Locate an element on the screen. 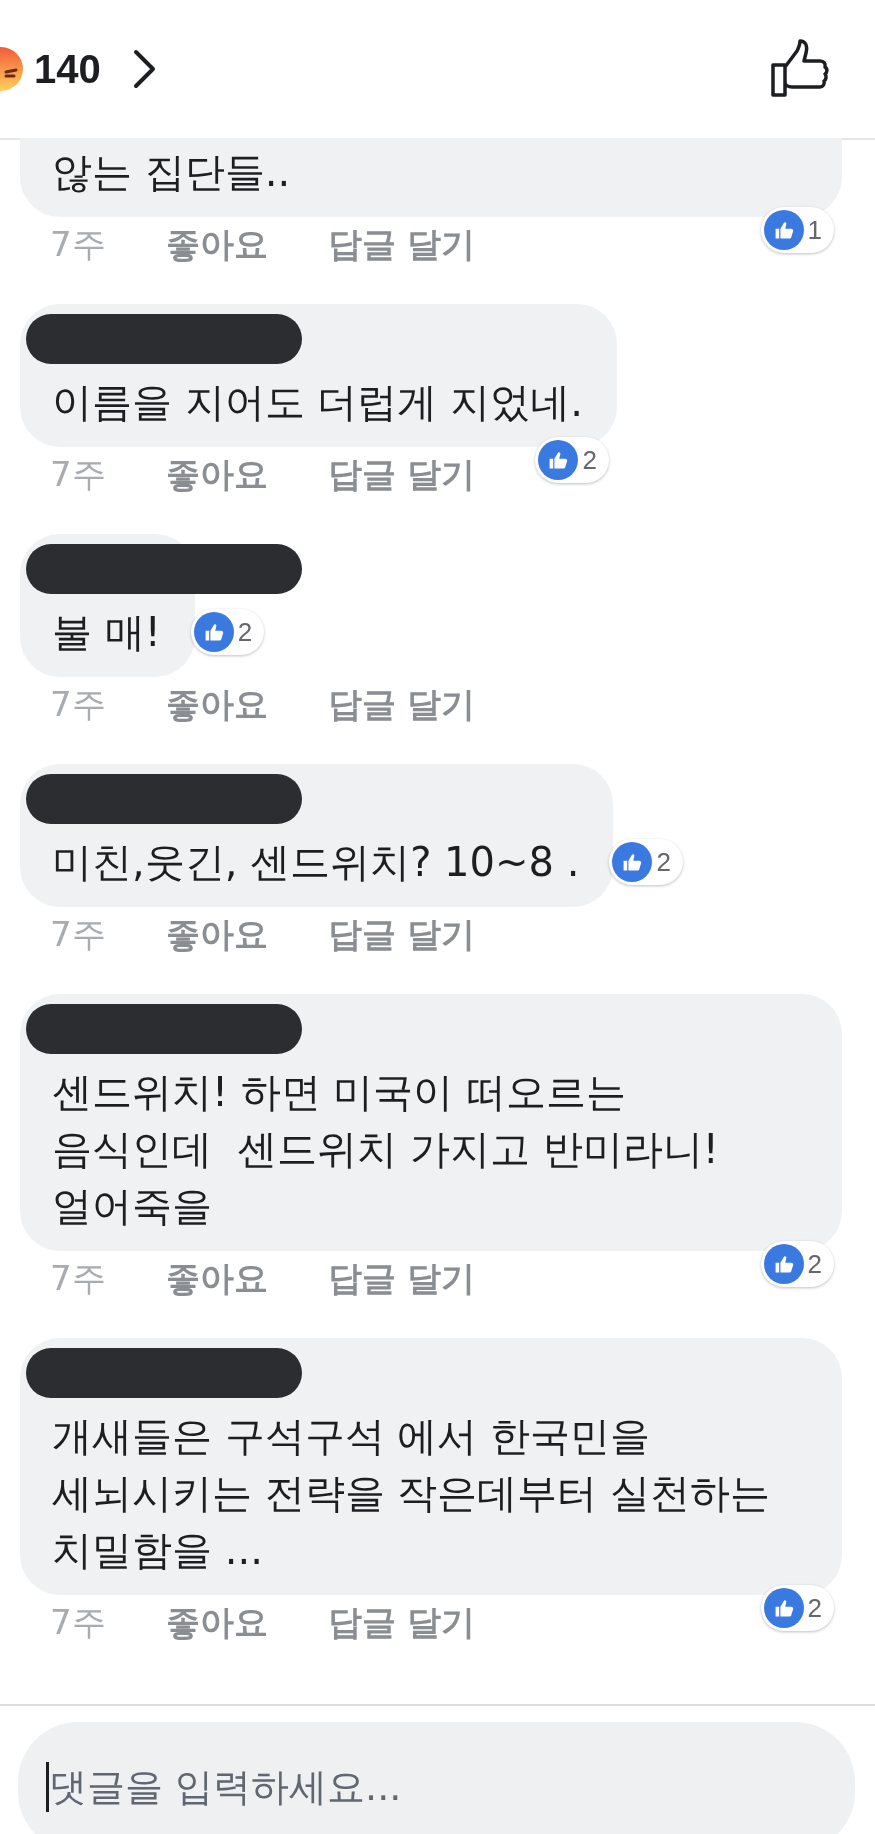 This screenshot has height=1834, width=875. thumbs-up-icon is located at coordinates (800, 69).